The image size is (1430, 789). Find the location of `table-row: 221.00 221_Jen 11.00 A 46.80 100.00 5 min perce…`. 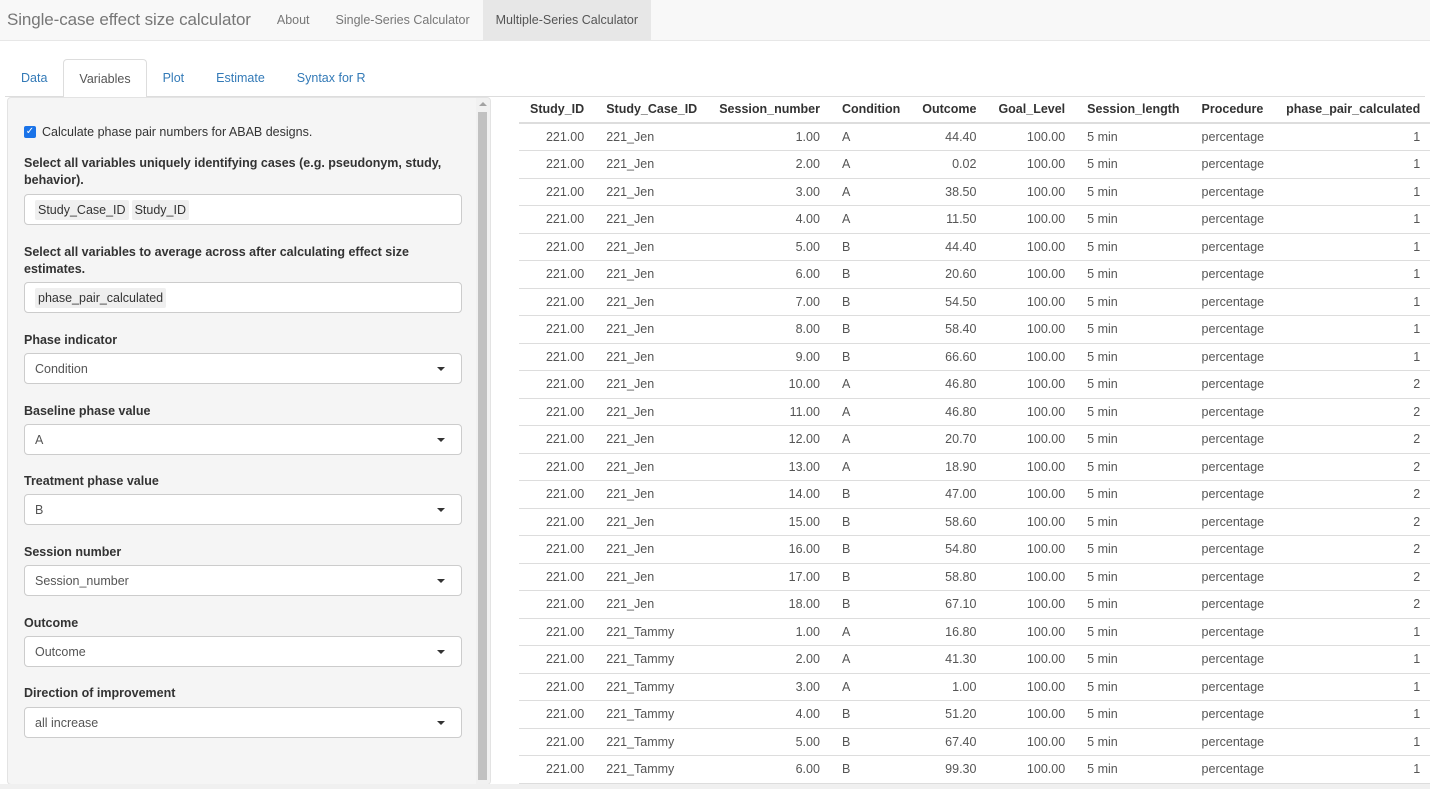

table-row: 221.00 221_Jen 11.00 A 46.80 100.00 5 min perce… is located at coordinates (974, 412).